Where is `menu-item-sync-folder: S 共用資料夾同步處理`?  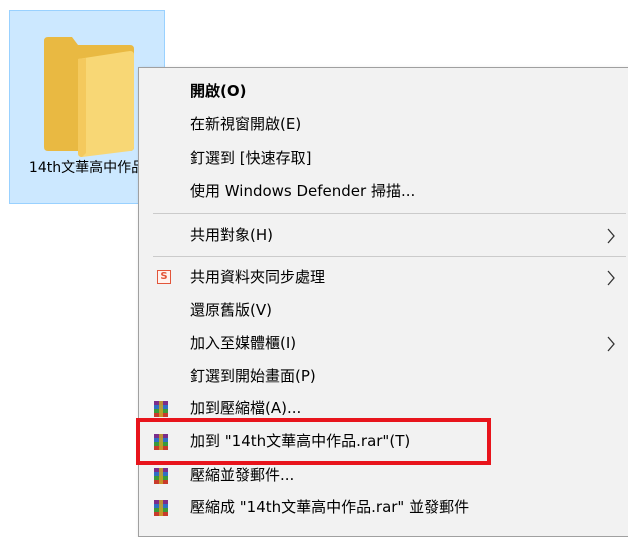 menu-item-sync-folder: S 共用資料夾同步處理 is located at coordinates (383, 277).